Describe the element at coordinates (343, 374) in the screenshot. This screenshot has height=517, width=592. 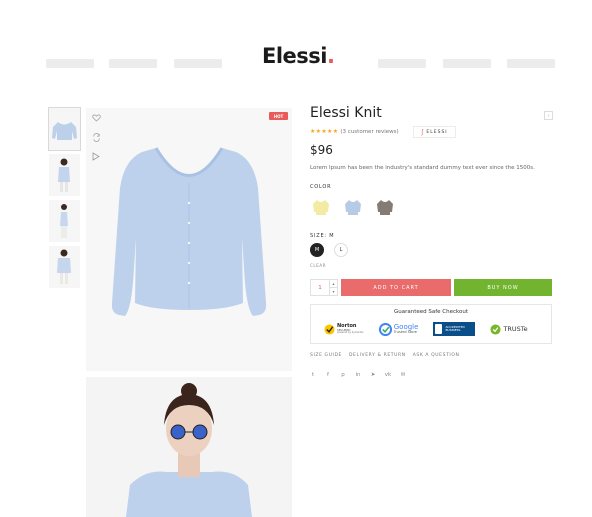
I see `pinterest-icon: p` at that location.